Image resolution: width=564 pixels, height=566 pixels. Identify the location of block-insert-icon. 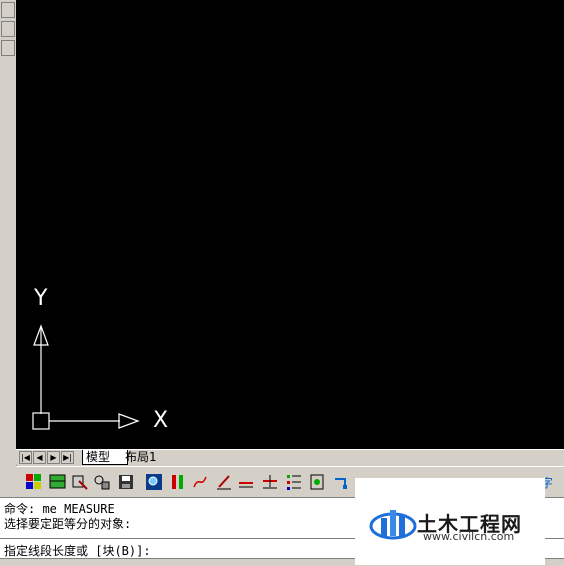
(318, 482).